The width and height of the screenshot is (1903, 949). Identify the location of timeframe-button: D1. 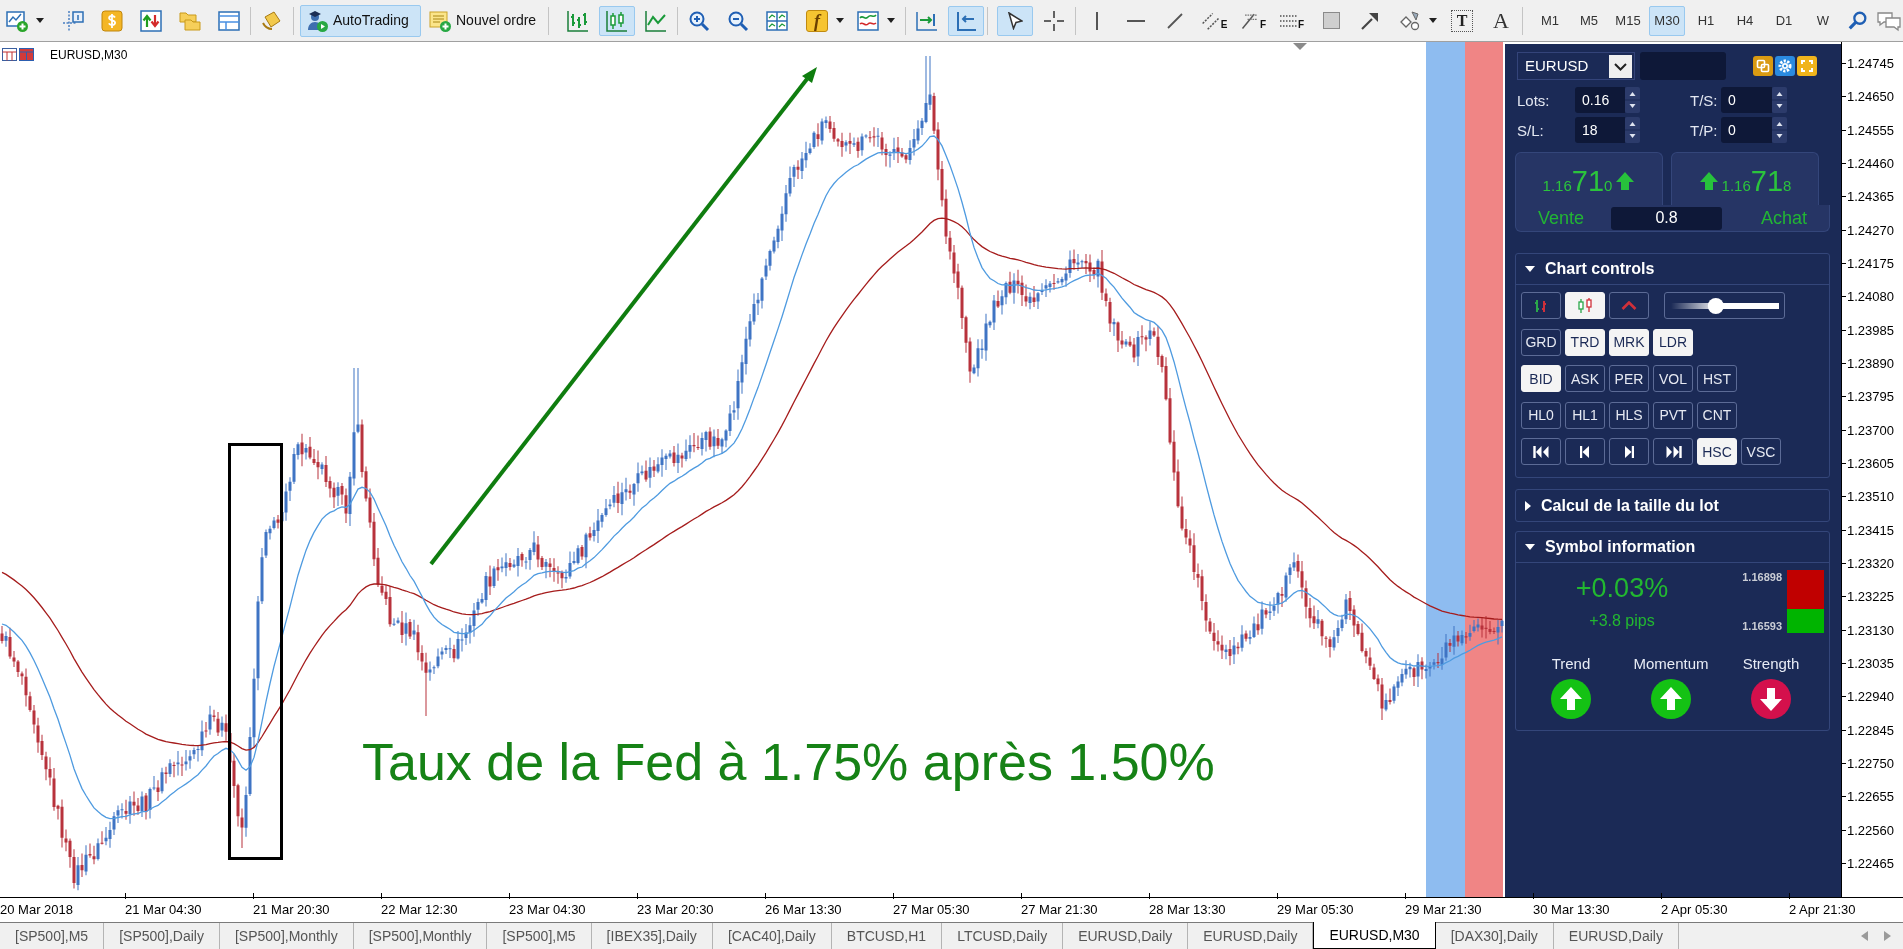
(1784, 20).